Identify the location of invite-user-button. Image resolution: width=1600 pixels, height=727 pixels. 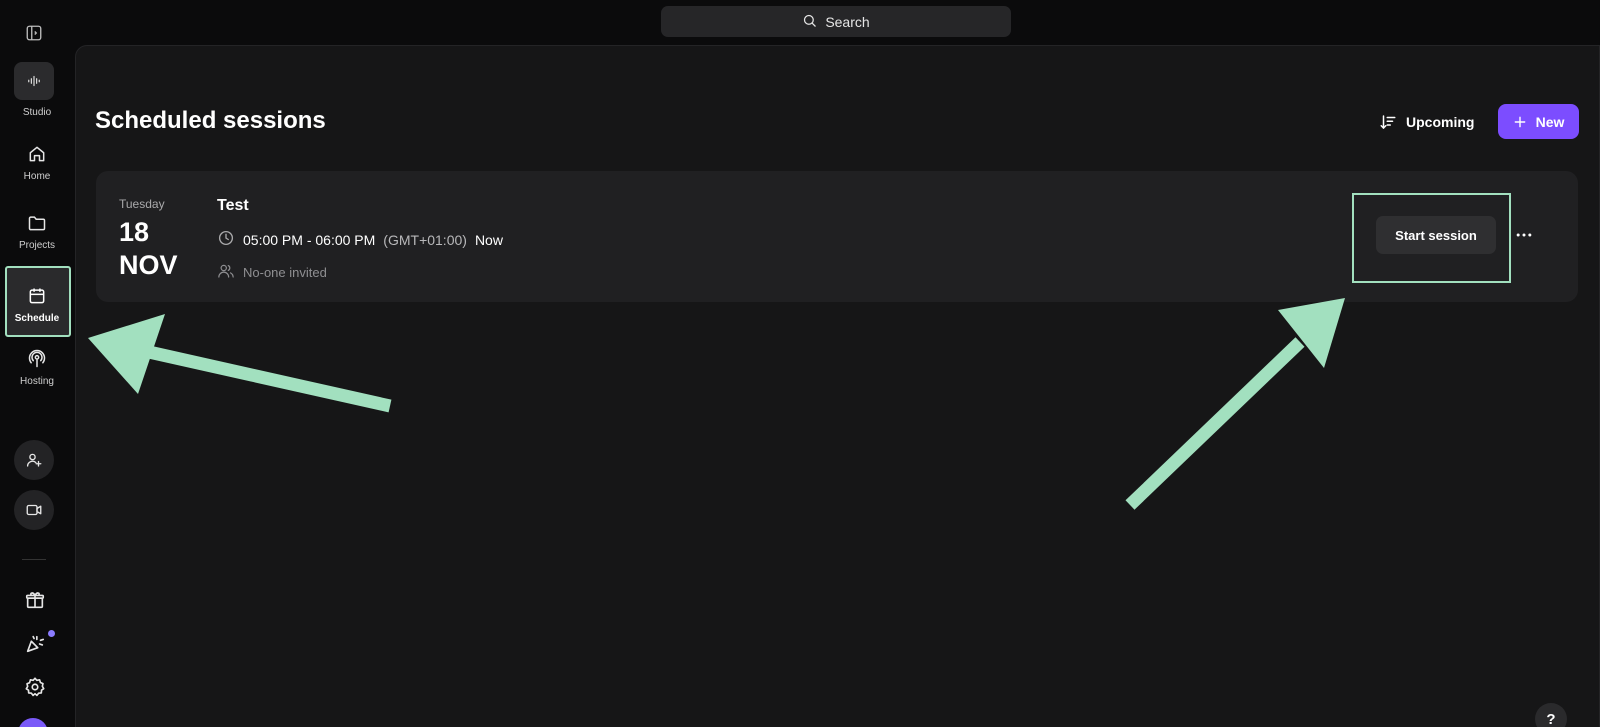
(34, 460).